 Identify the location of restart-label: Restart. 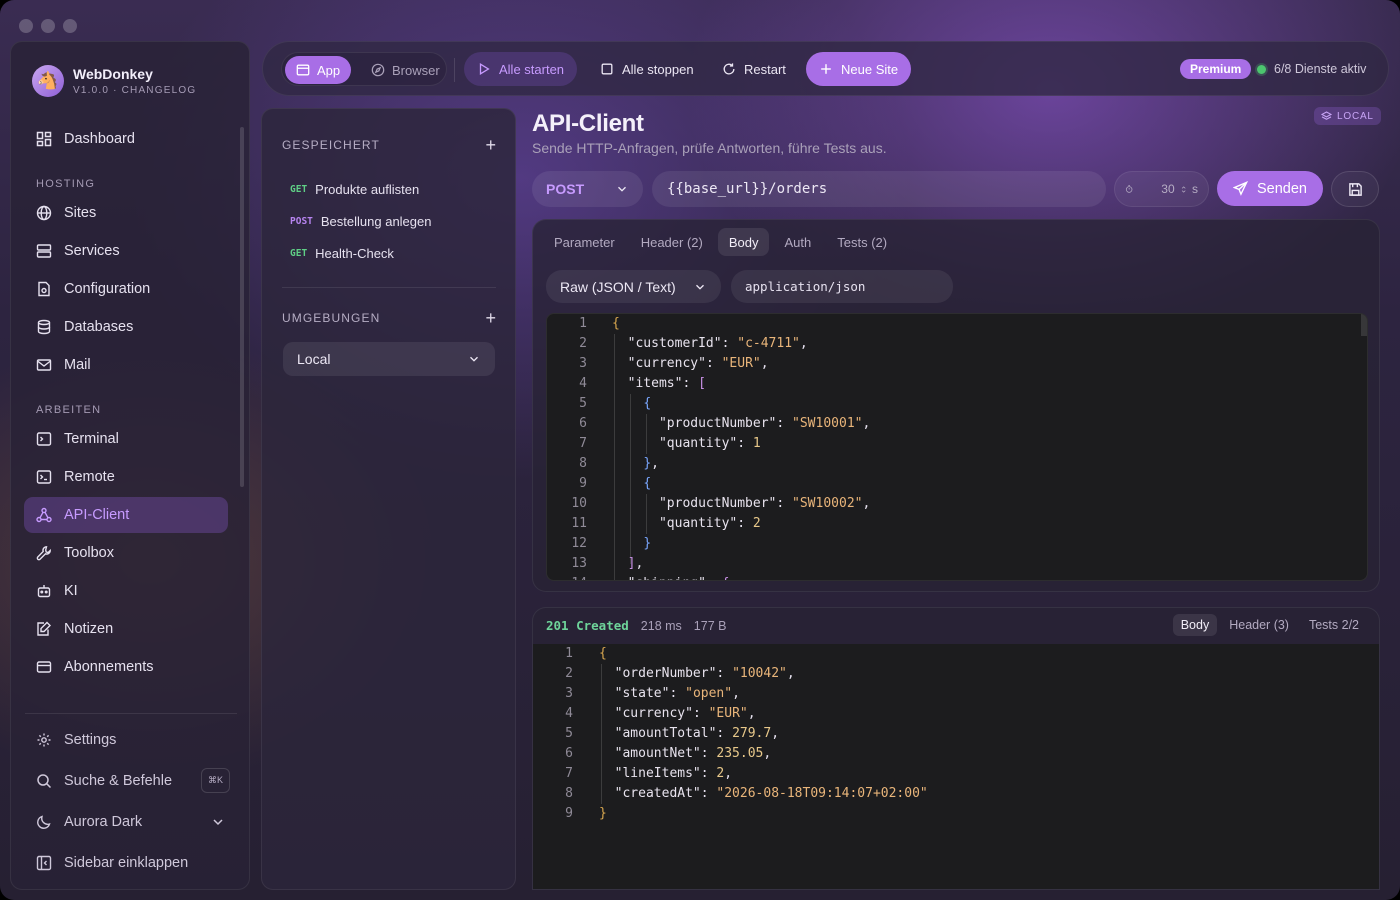
(765, 69).